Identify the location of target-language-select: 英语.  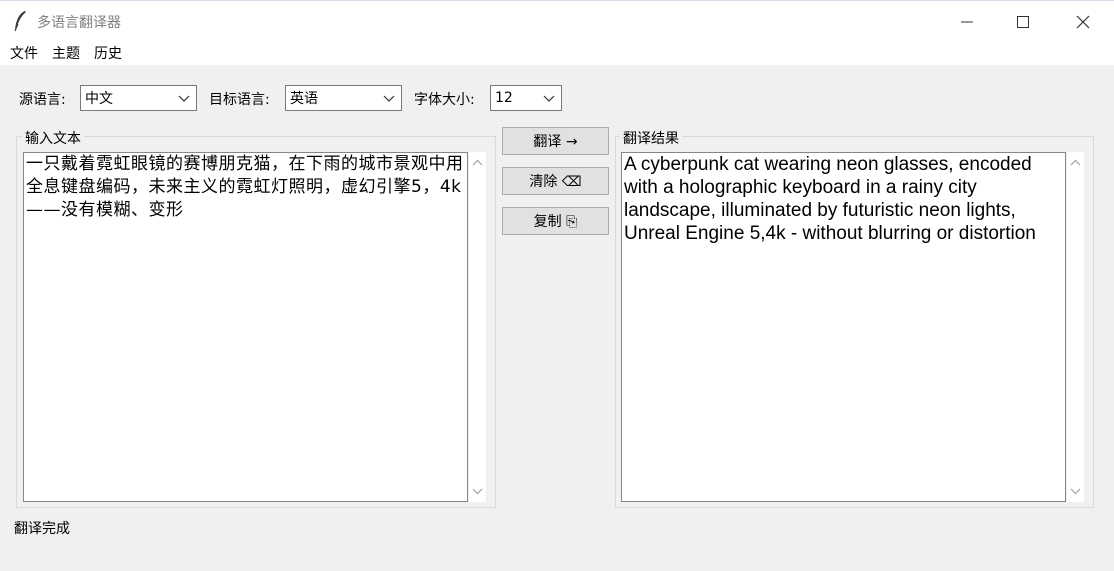
(343, 98).